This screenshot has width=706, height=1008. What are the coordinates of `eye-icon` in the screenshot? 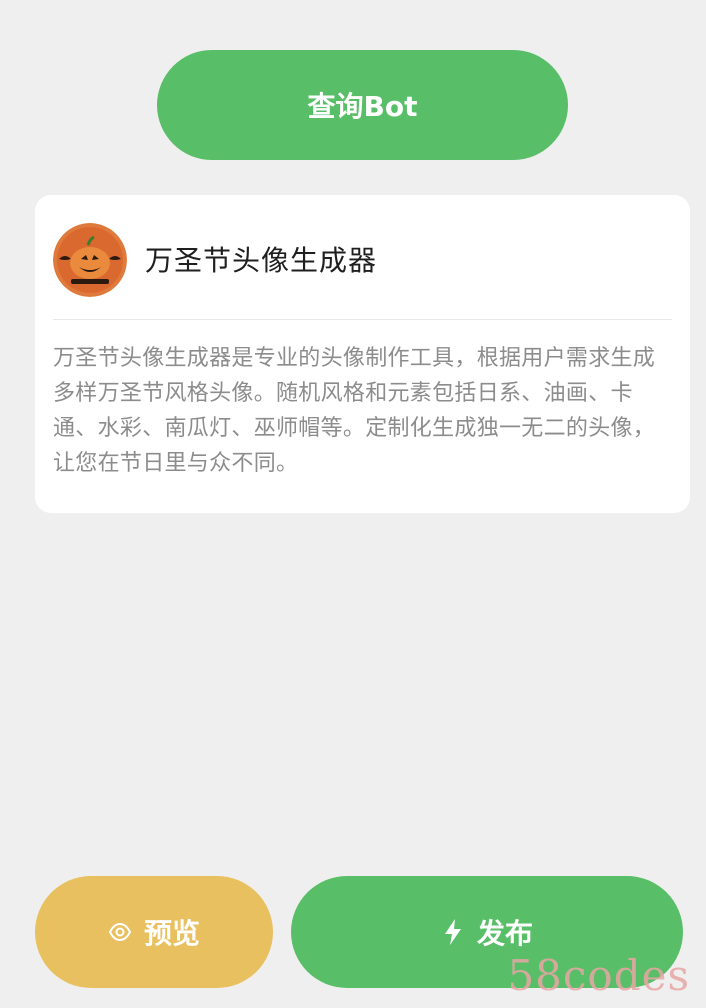 It's located at (120, 932).